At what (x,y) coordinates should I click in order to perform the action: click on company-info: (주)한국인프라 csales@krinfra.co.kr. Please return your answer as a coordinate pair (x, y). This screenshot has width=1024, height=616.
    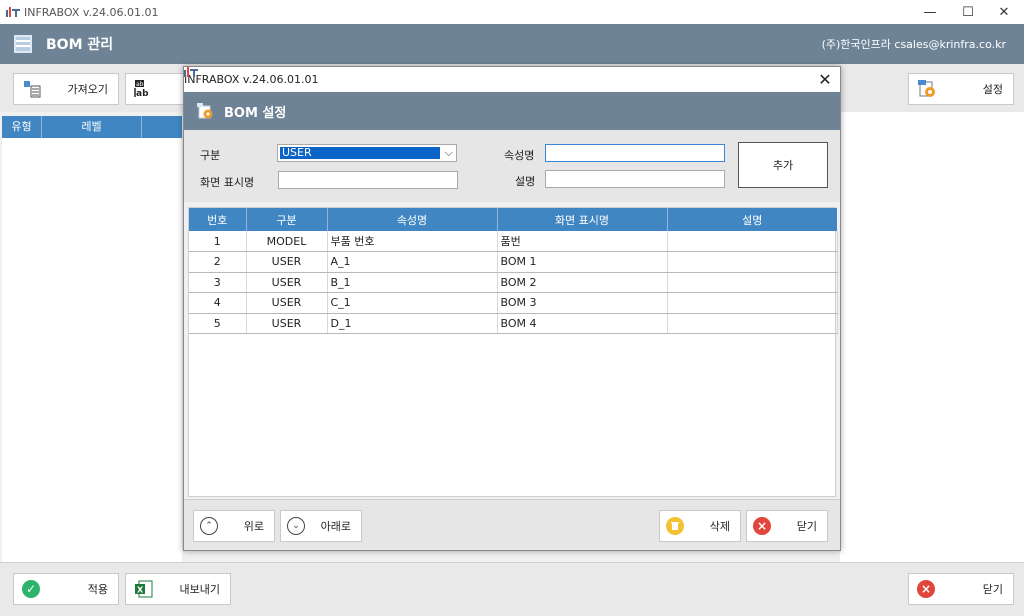
    Looking at the image, I should click on (913, 44).